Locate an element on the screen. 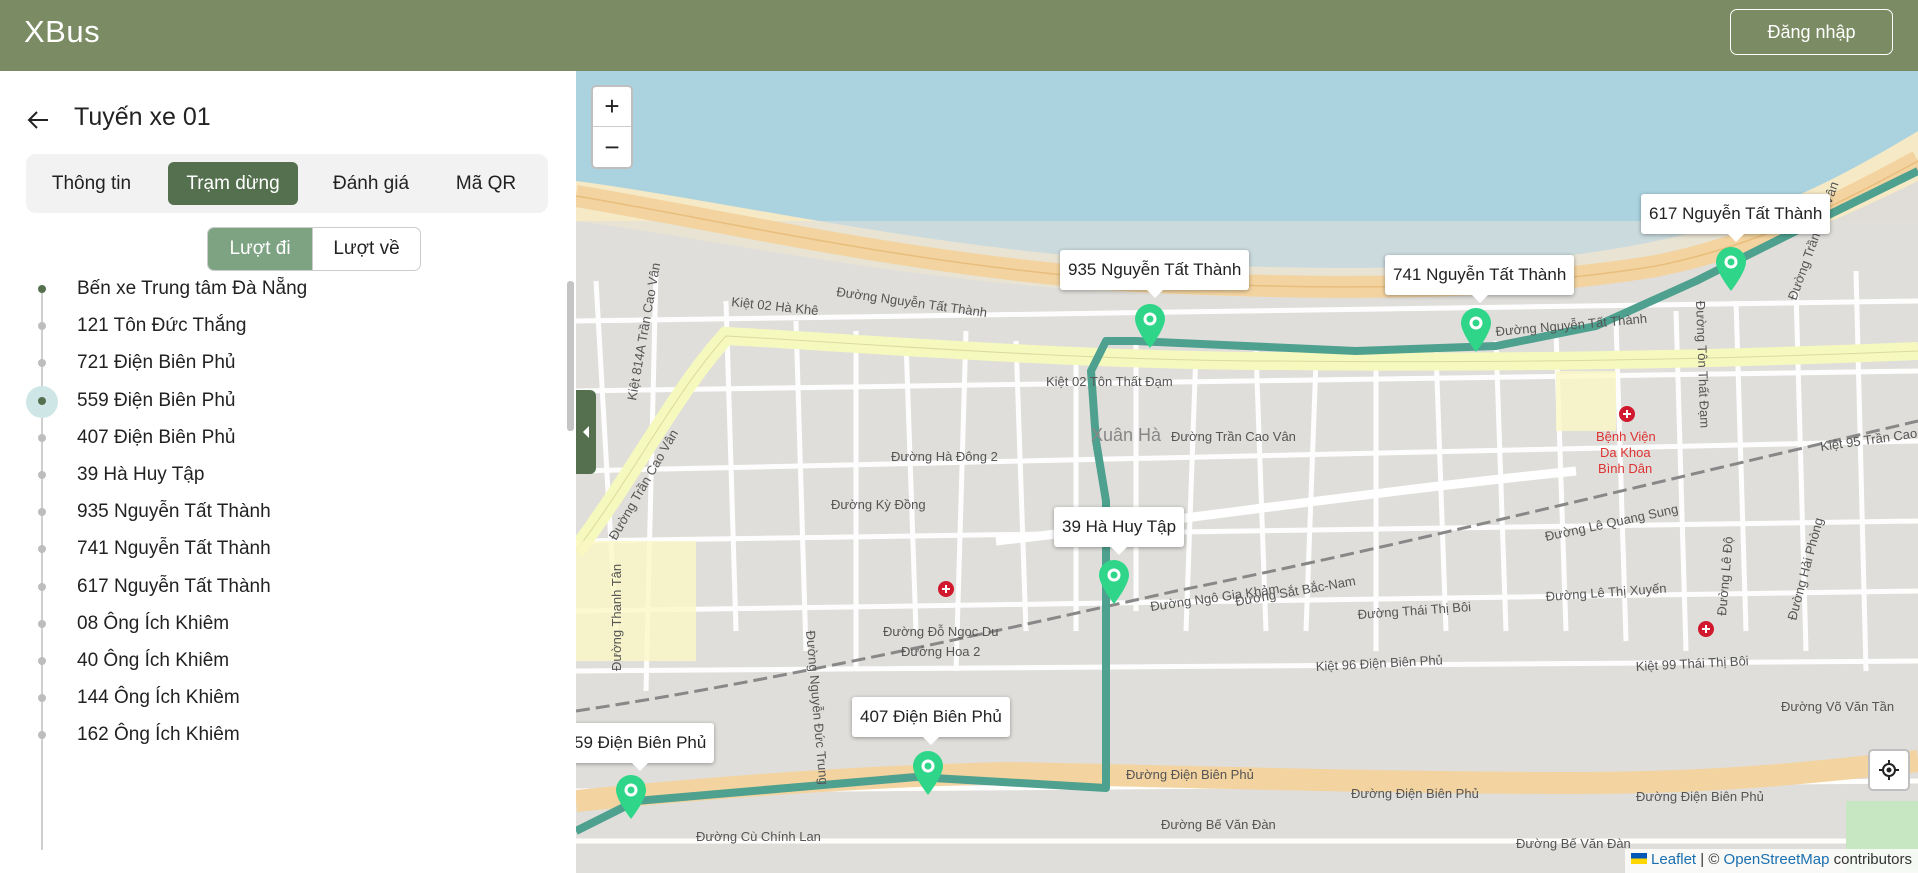 The width and height of the screenshot is (1918, 873). stop-list-item: 39 Hà Huy Tập is located at coordinates (280, 475).